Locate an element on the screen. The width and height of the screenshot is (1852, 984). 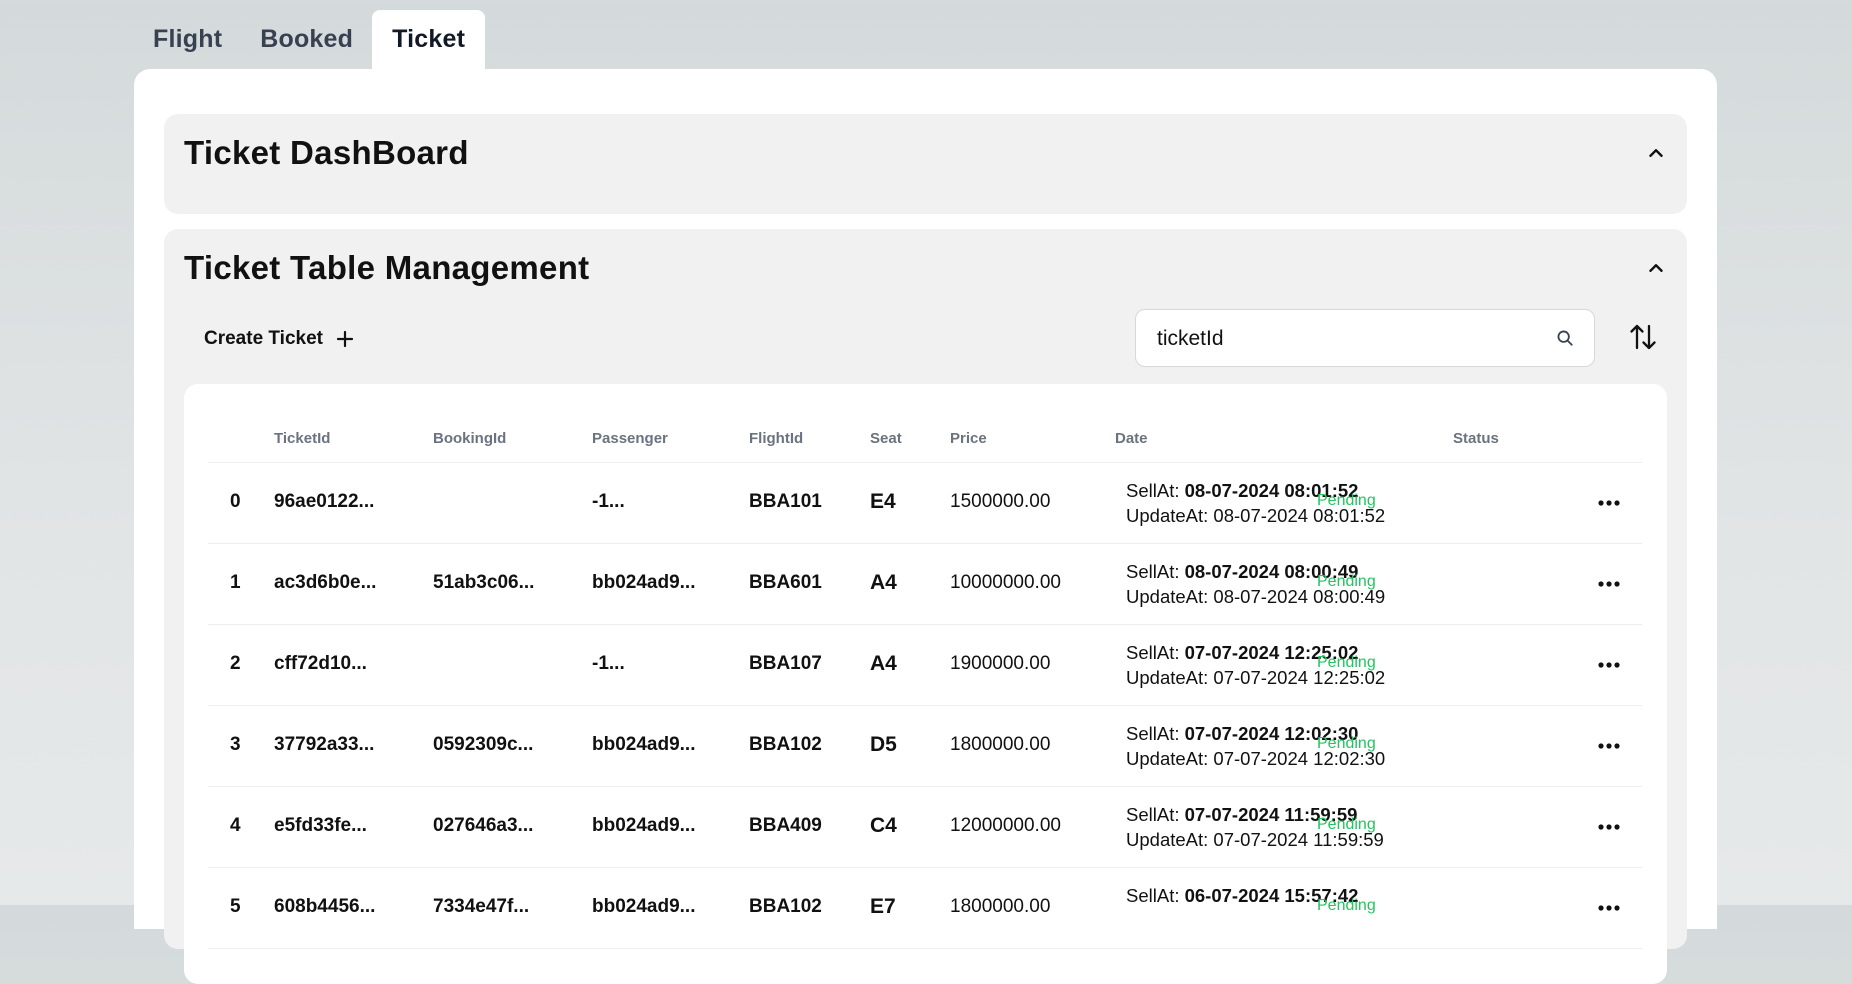
flight-id-cell: BBA101 is located at coordinates (785, 501).